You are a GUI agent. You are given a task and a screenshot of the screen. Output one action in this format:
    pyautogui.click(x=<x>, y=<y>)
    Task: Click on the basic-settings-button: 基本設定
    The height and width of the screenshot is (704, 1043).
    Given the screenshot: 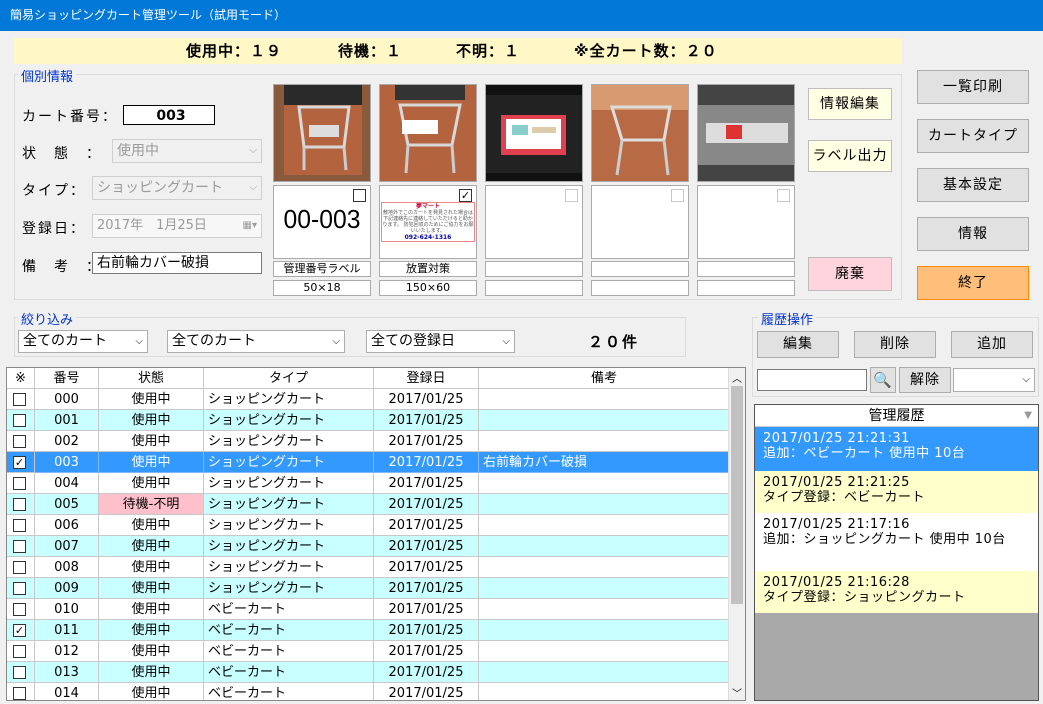 What is the action you would take?
    pyautogui.click(x=973, y=185)
    